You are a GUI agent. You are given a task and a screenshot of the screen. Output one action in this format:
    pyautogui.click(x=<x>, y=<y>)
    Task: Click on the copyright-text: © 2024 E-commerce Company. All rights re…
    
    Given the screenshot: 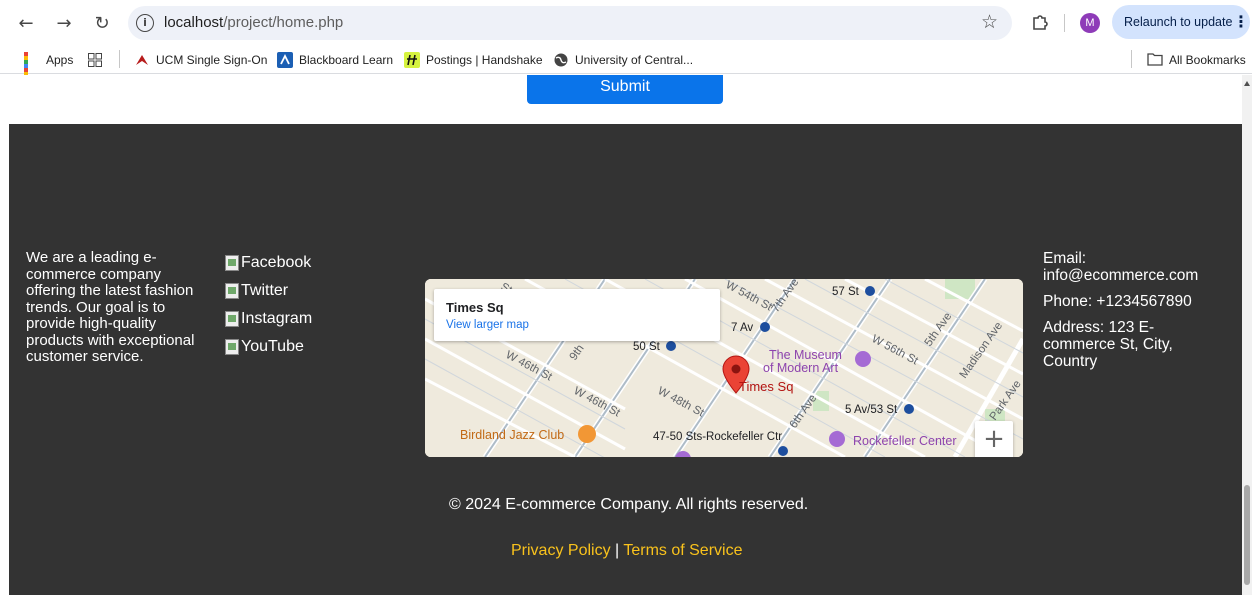 What is the action you would take?
    pyautogui.click(x=629, y=504)
    